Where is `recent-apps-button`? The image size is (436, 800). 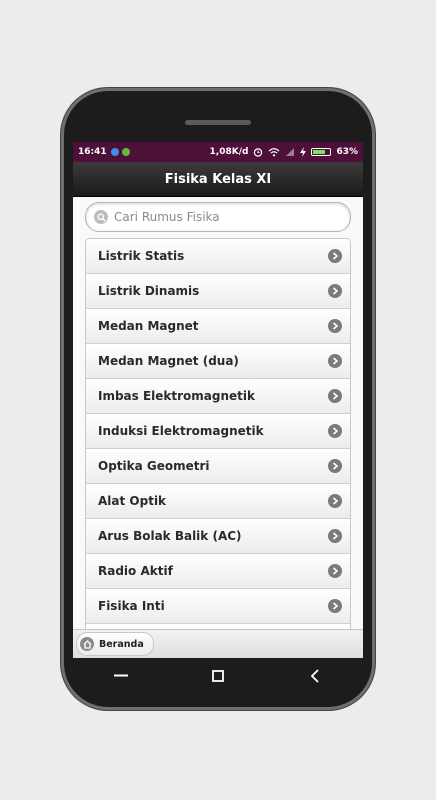
recent-apps-button is located at coordinates (121, 676).